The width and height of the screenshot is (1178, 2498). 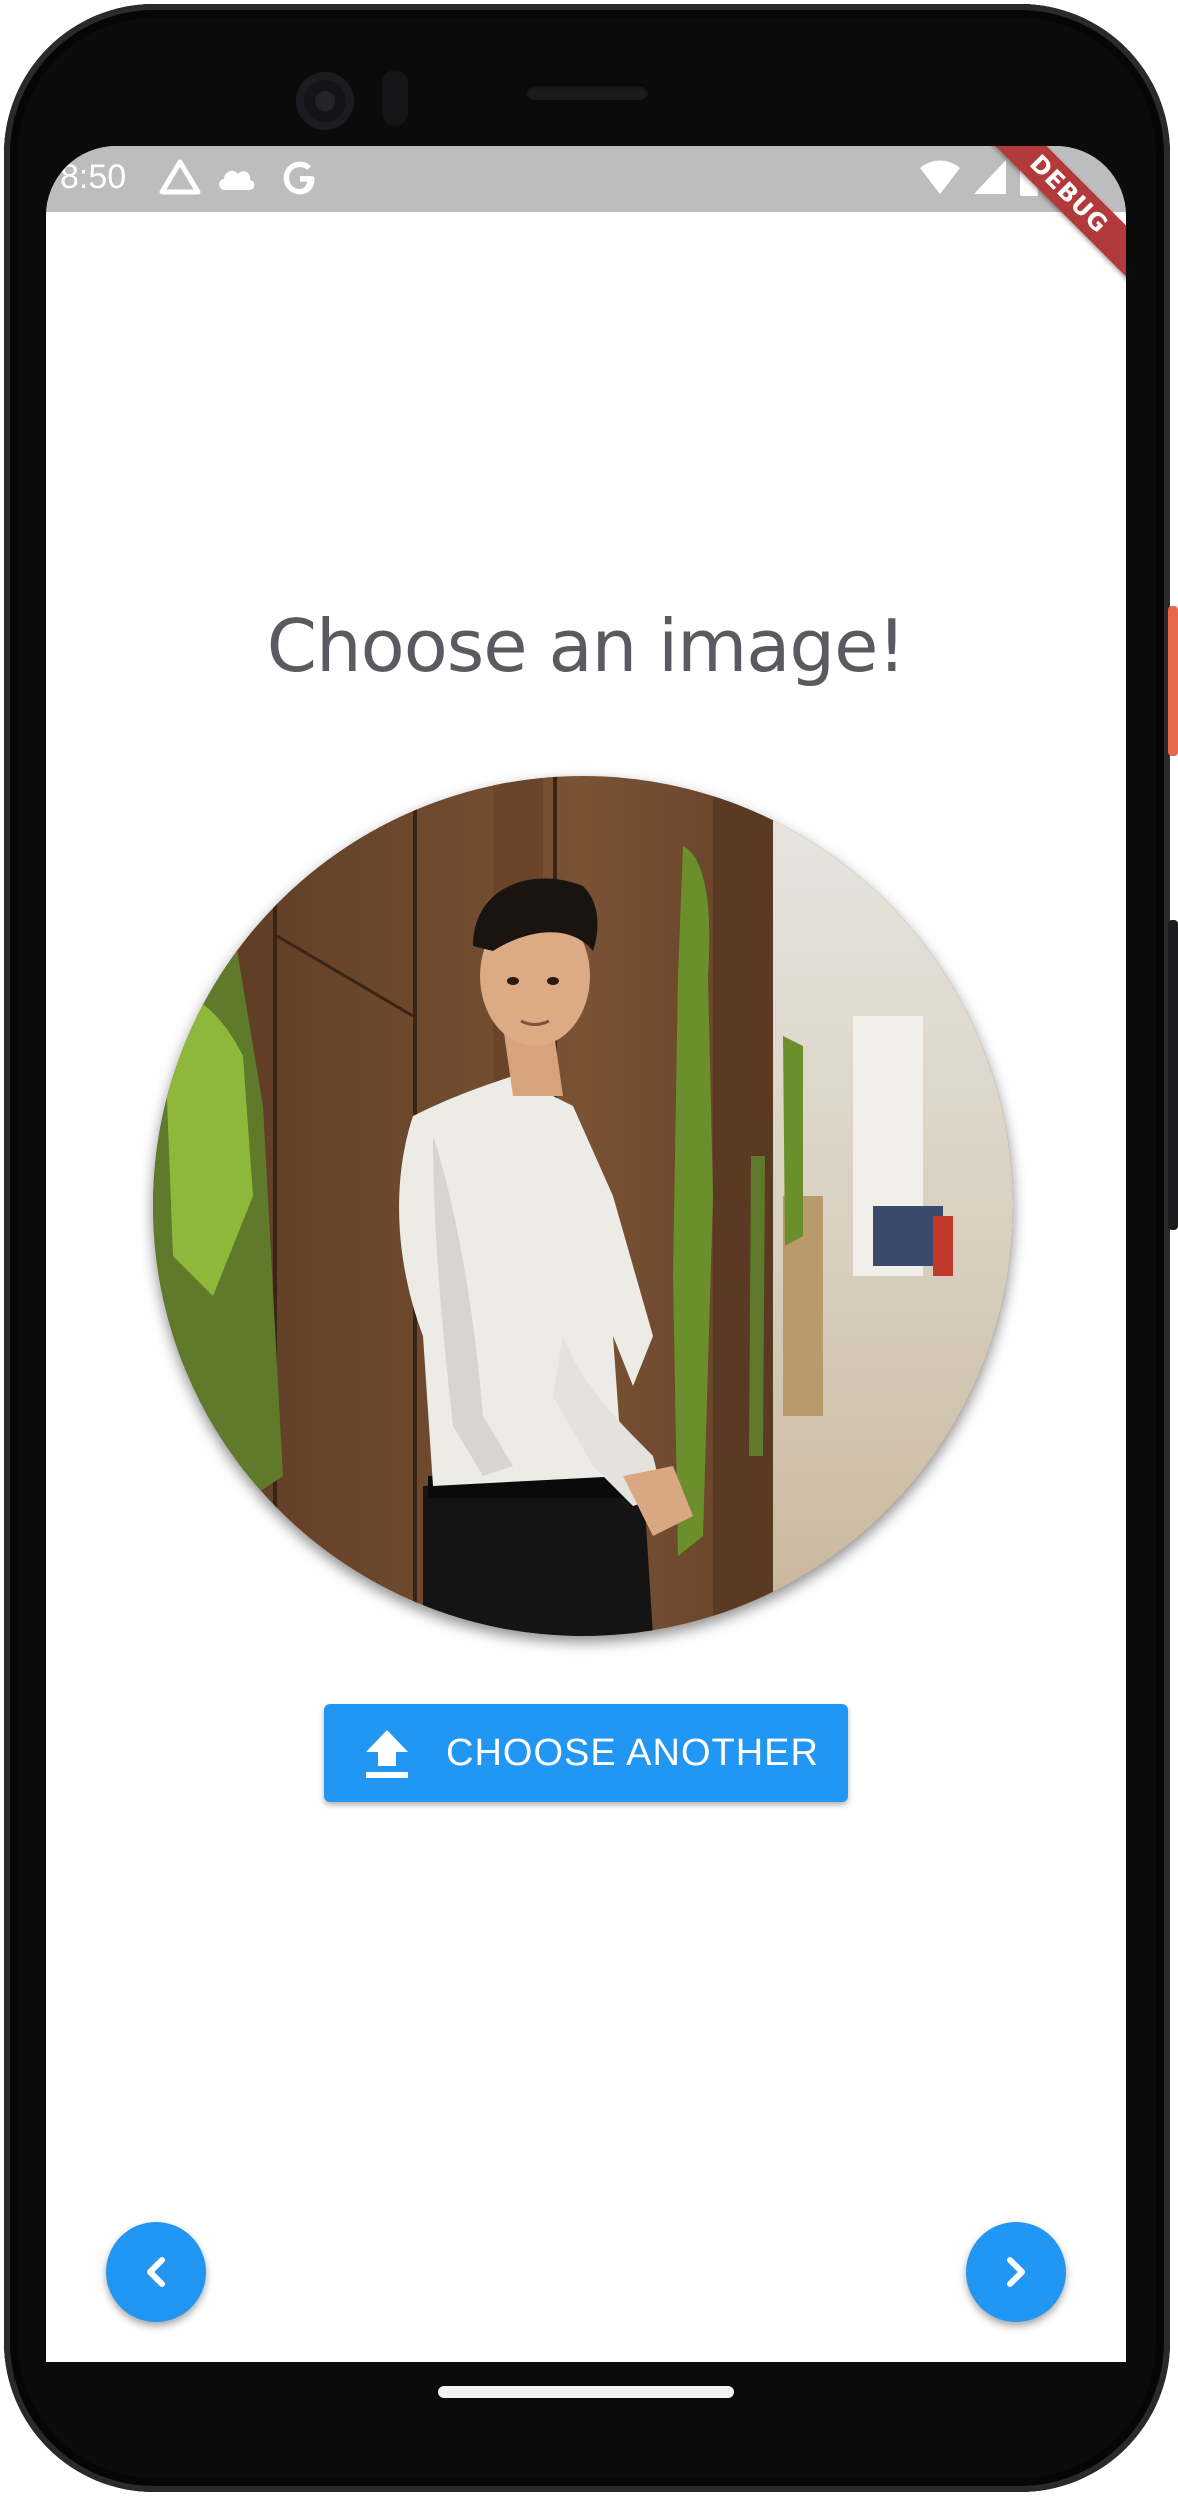 I want to click on drive-icon, so click(x=180, y=177).